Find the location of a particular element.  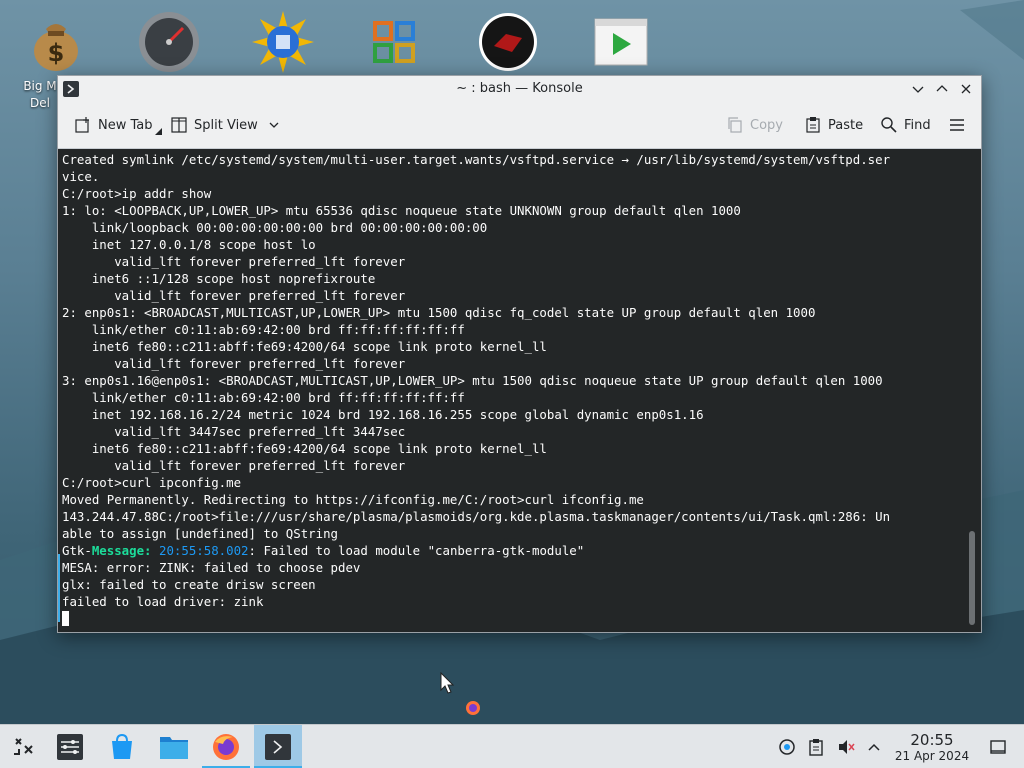

gtk-timestamp: 20:55:58.002 is located at coordinates (204, 550).